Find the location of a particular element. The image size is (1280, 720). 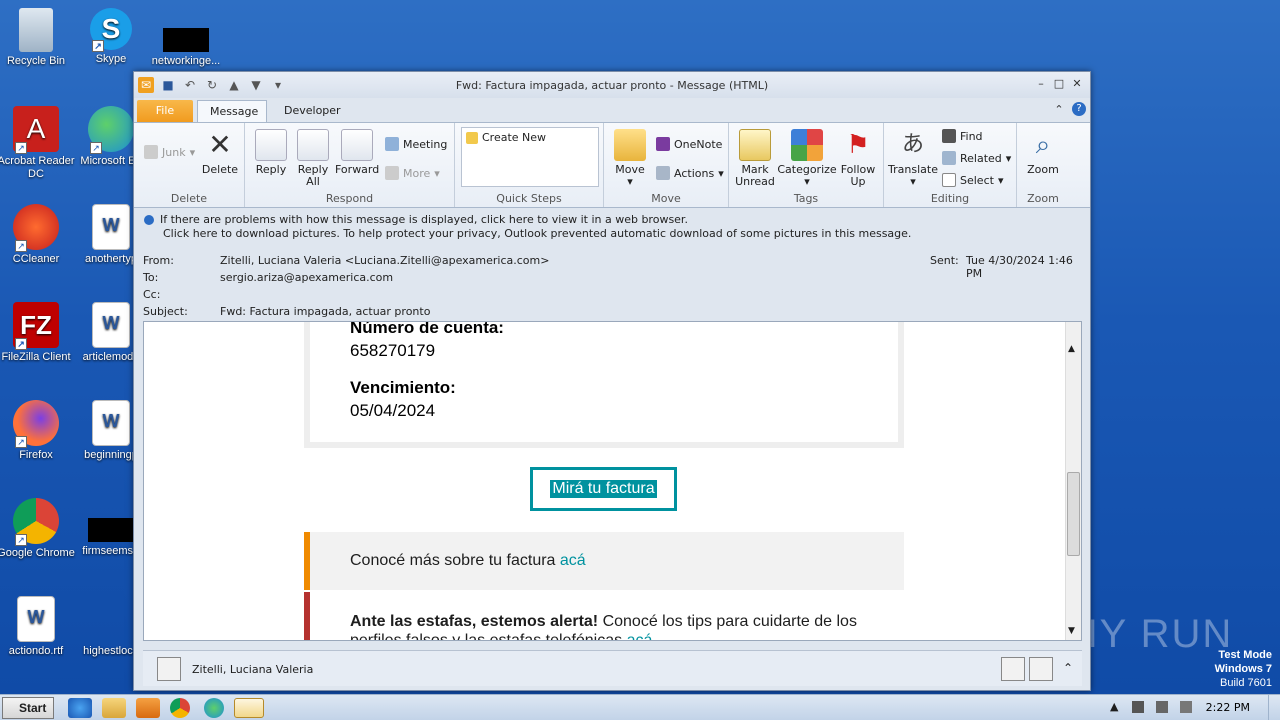

taskbar: Start ▲ 2:22 PM is located at coordinates (640, 707).